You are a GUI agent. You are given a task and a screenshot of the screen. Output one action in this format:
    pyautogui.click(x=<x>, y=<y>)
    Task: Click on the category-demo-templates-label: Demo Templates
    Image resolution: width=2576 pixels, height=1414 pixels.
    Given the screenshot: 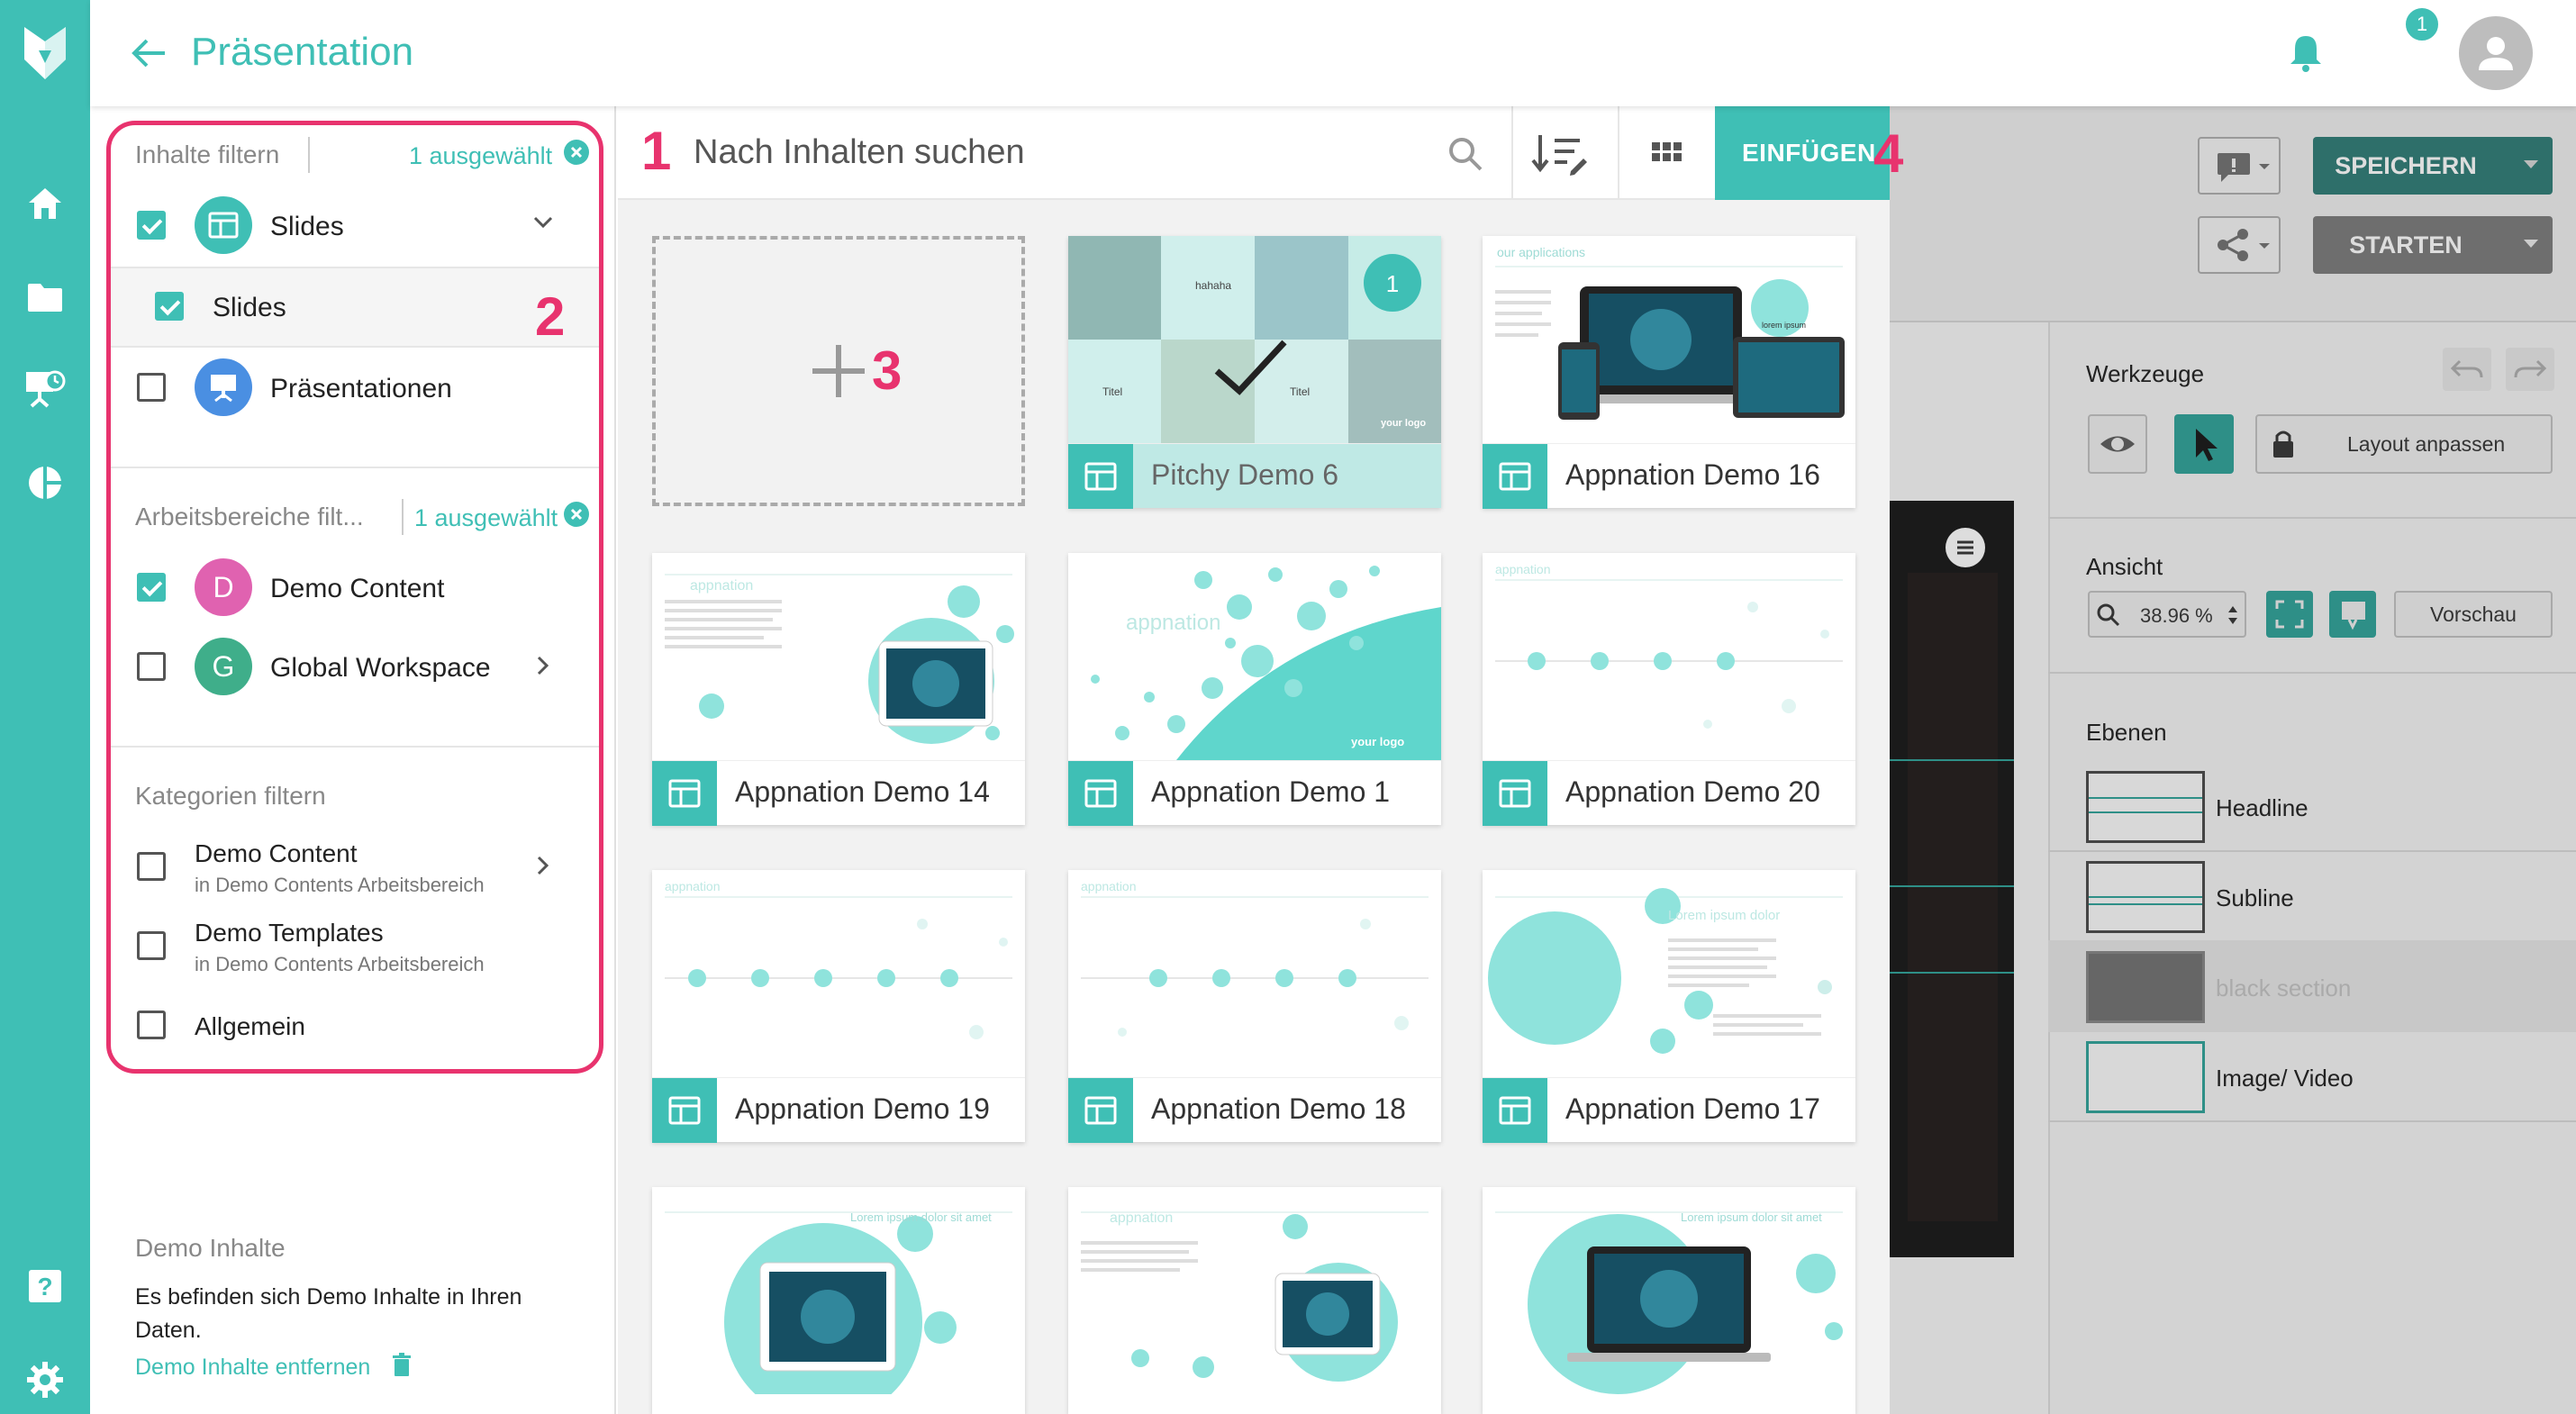 What is the action you would take?
    pyautogui.click(x=289, y=933)
    